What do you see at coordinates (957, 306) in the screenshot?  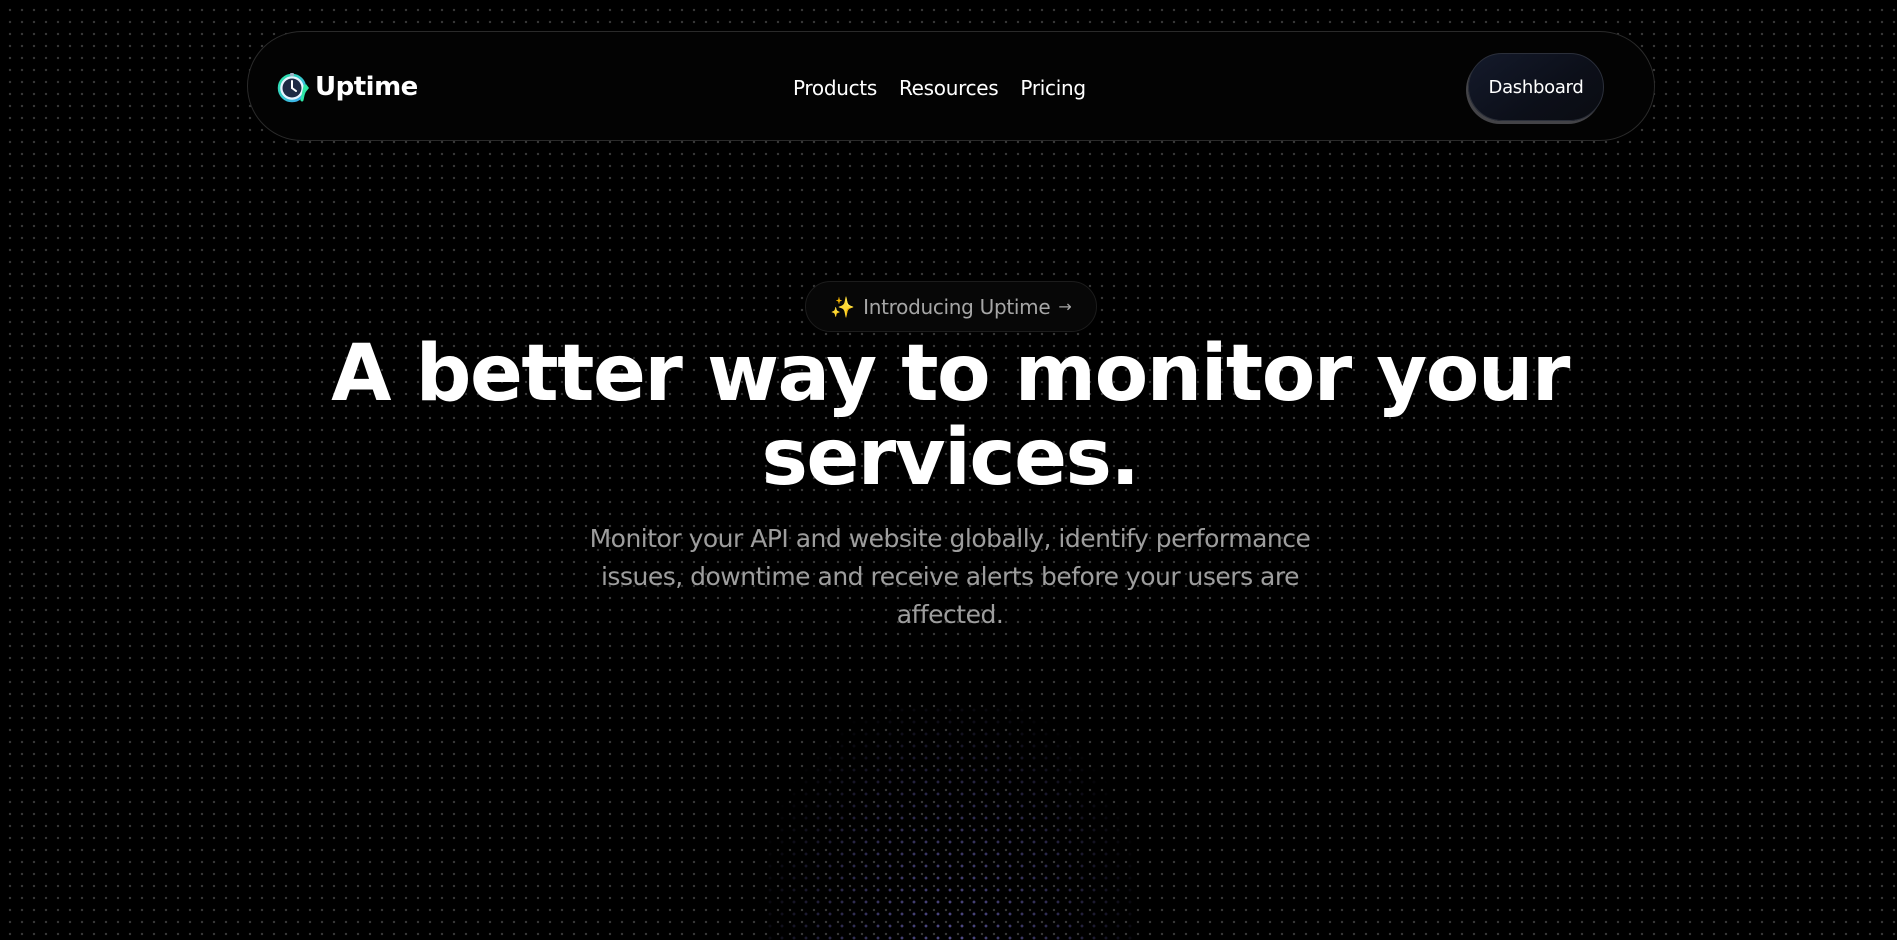 I see `introducing-badge-text: Introducing Uptime` at bounding box center [957, 306].